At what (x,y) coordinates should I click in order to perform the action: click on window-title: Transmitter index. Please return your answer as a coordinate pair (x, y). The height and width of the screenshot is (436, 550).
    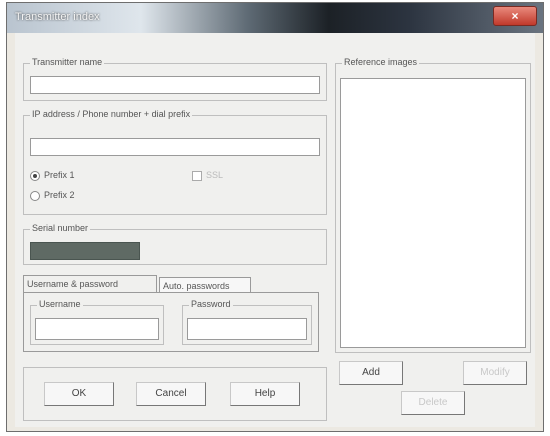
    Looking at the image, I should click on (57, 17).